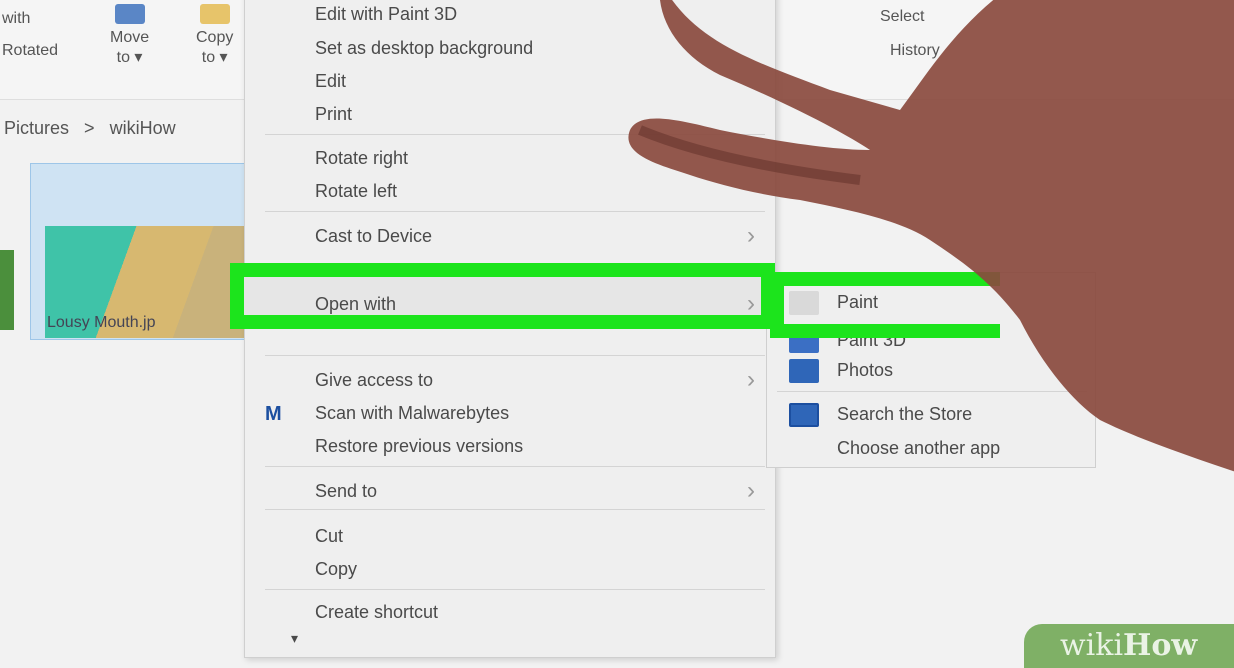 Image resolution: width=1234 pixels, height=668 pixels. Describe the element at coordinates (412, 413) in the screenshot. I see `menu-item-label: Scan with Malwarebytes` at that location.